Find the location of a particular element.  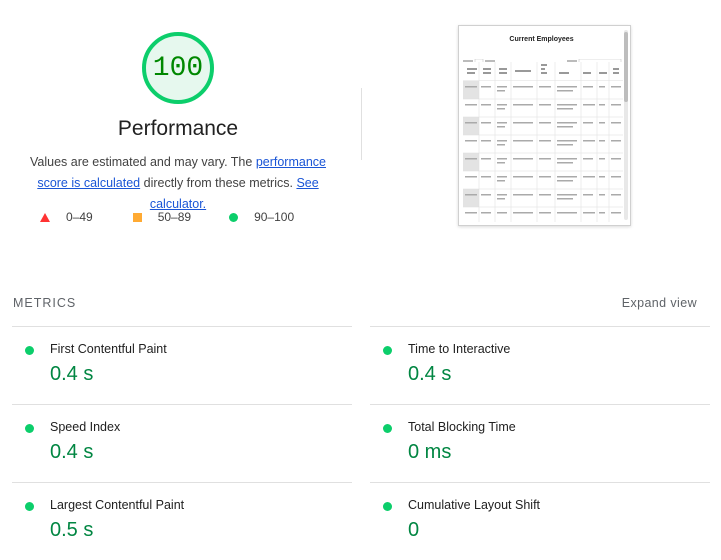

metric-name: Cumulative Layout Shift is located at coordinates (474, 505).